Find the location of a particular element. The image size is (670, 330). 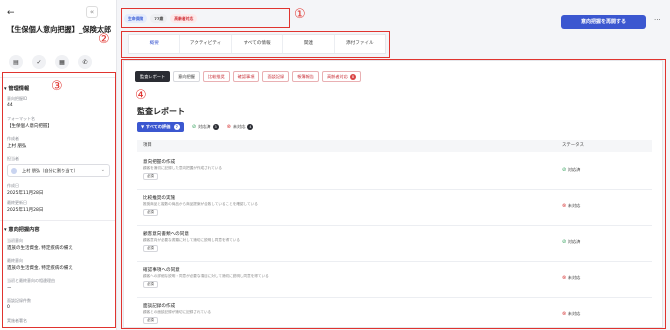

more-horizontal-icon: ··· is located at coordinates (657, 20).